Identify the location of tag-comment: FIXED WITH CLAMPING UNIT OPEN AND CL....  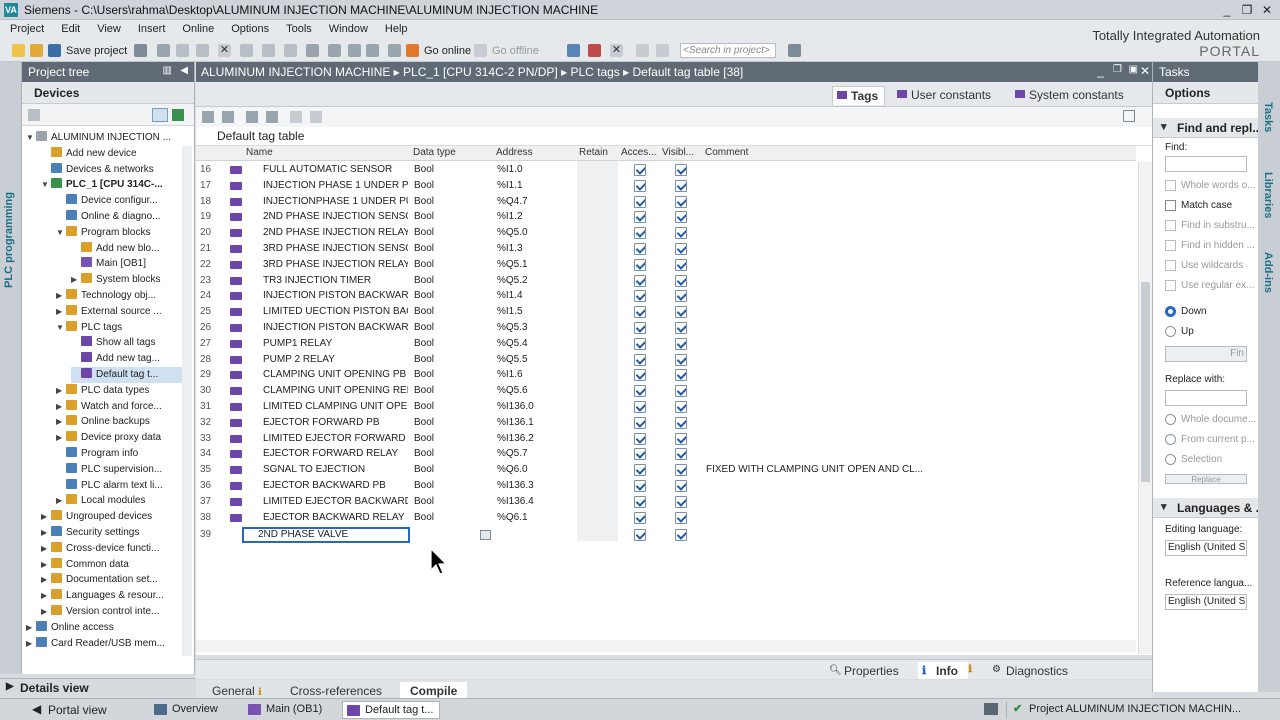
(816, 470).